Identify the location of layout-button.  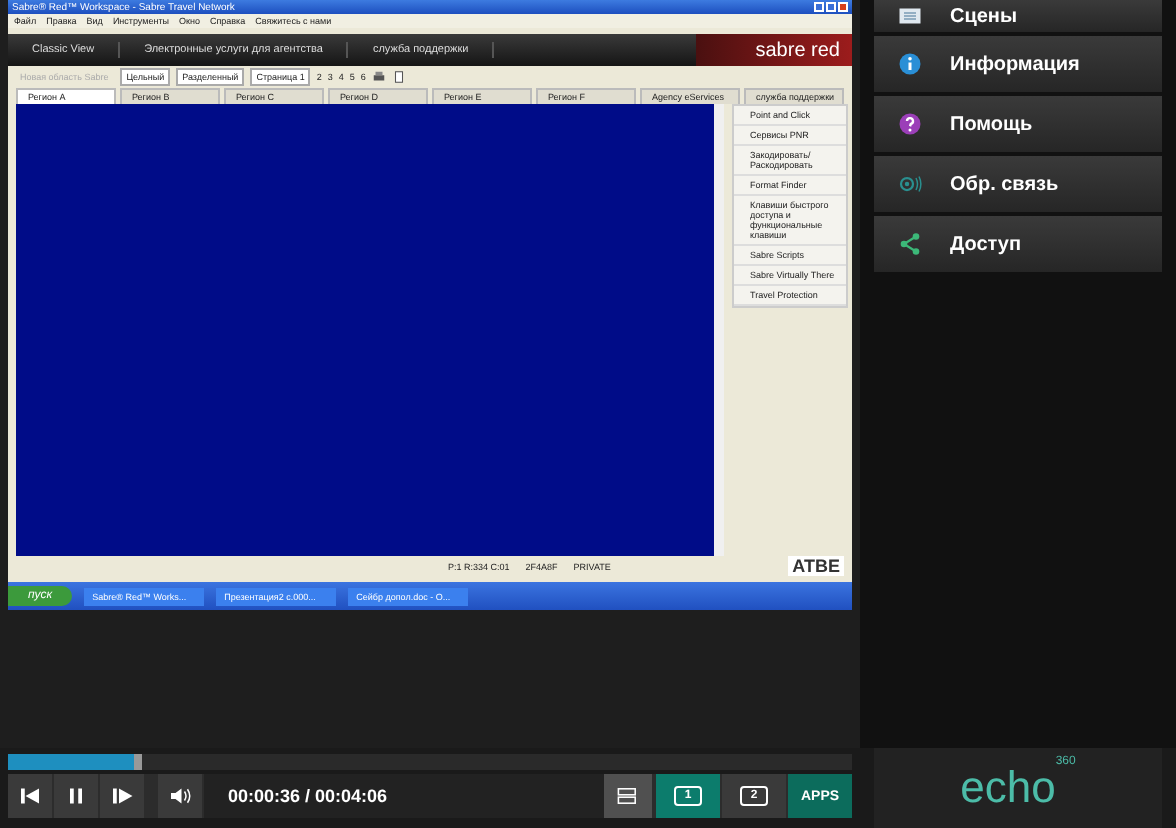
(628, 796).